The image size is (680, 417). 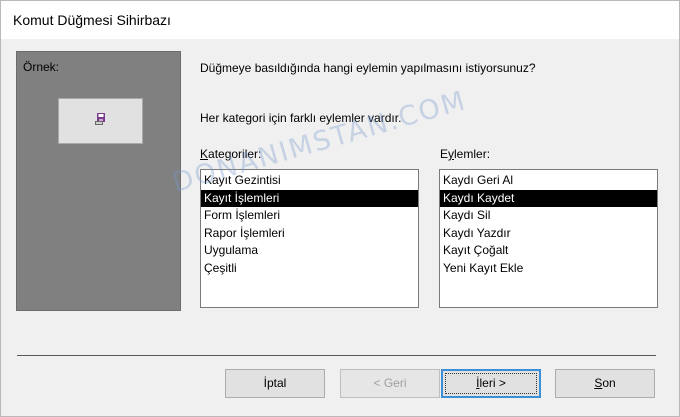 What do you see at coordinates (309, 181) in the screenshot?
I see `category-list-item: Kayıt Gezintisi` at bounding box center [309, 181].